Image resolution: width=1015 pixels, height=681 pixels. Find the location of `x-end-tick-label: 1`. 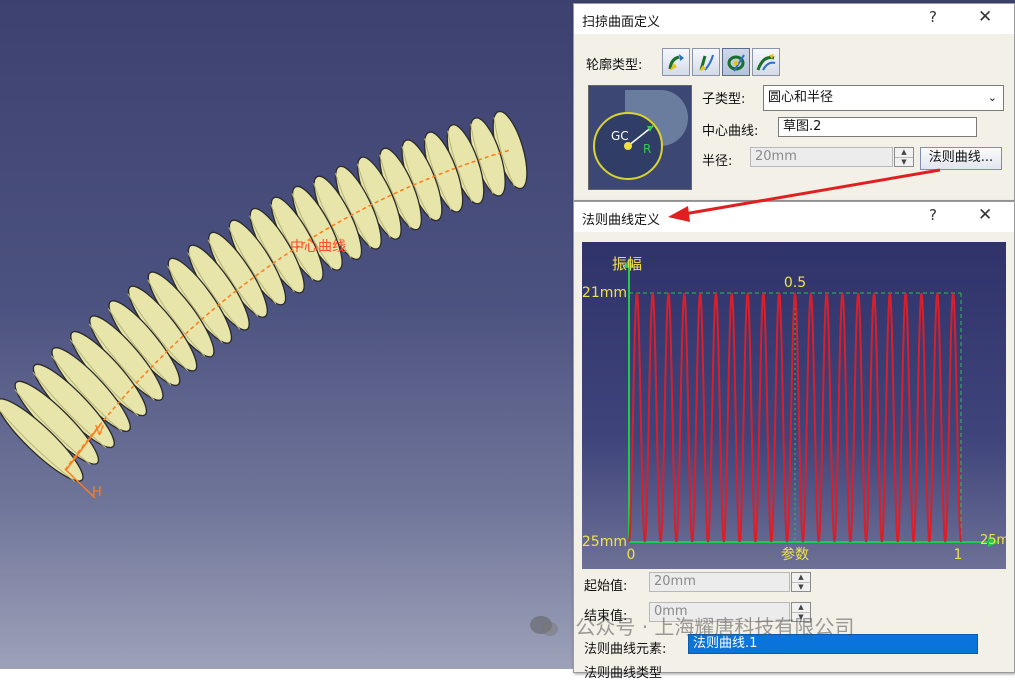

x-end-tick-label: 1 is located at coordinates (958, 555).